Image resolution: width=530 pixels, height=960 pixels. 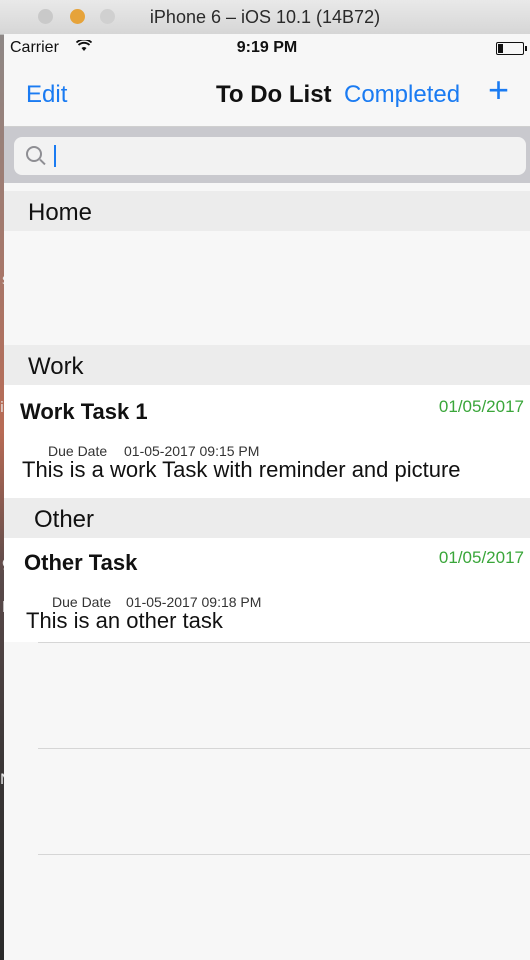 What do you see at coordinates (274, 94) in the screenshot?
I see `page-title: To Do List` at bounding box center [274, 94].